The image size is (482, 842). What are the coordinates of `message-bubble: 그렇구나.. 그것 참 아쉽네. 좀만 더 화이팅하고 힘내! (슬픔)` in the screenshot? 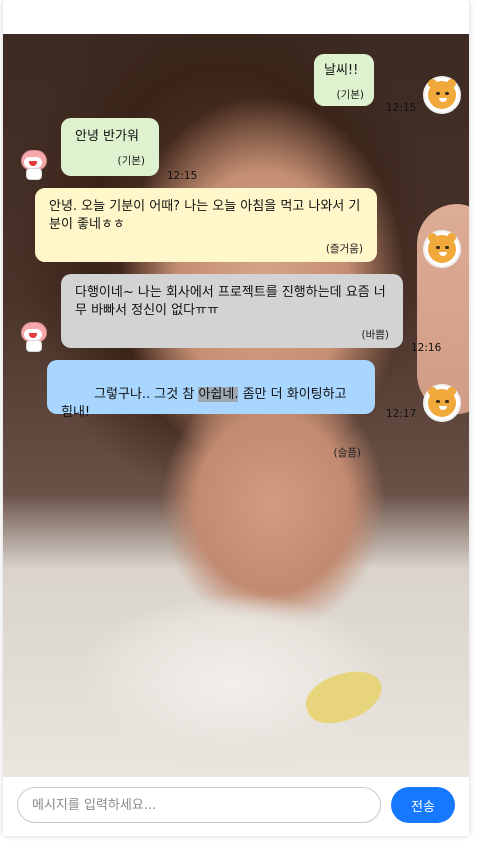 It's located at (211, 409).